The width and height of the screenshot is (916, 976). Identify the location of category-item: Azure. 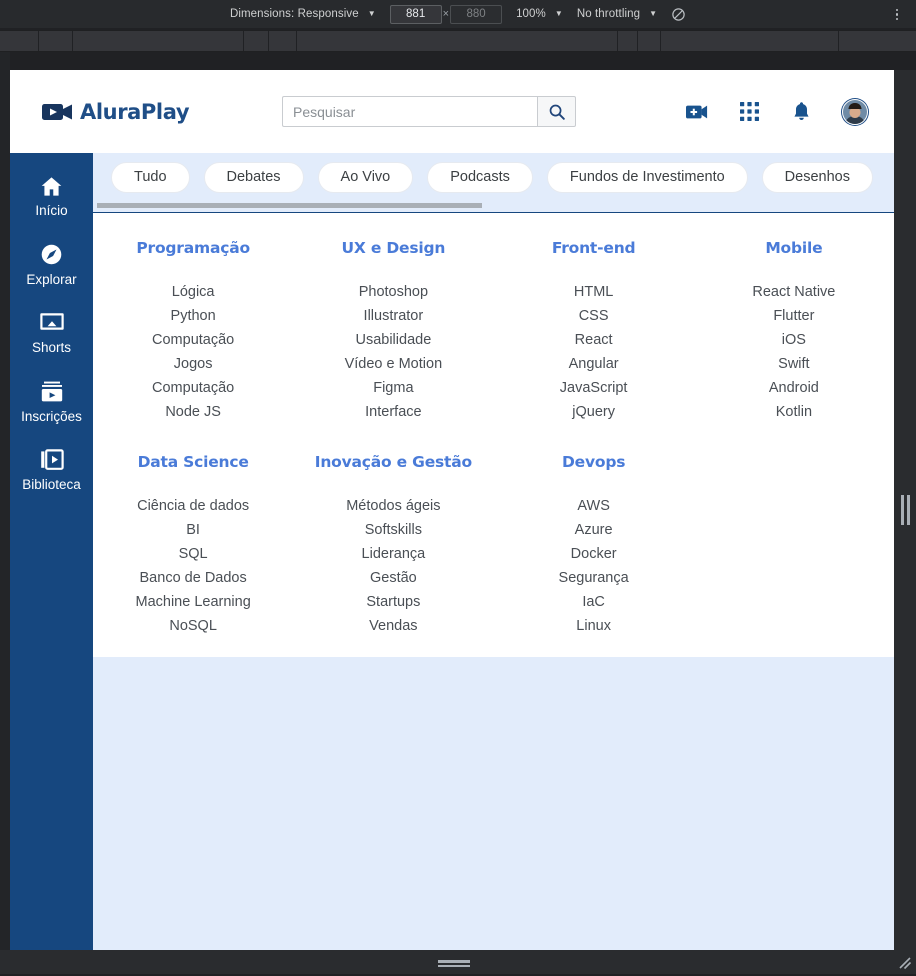
(594, 530).